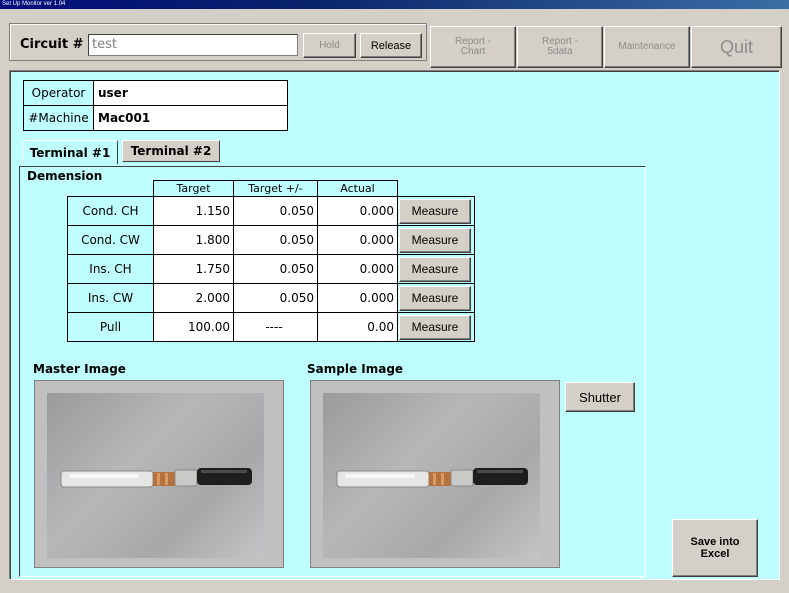 This screenshot has width=789, height=593. I want to click on target-value: 2.000, so click(193, 298).